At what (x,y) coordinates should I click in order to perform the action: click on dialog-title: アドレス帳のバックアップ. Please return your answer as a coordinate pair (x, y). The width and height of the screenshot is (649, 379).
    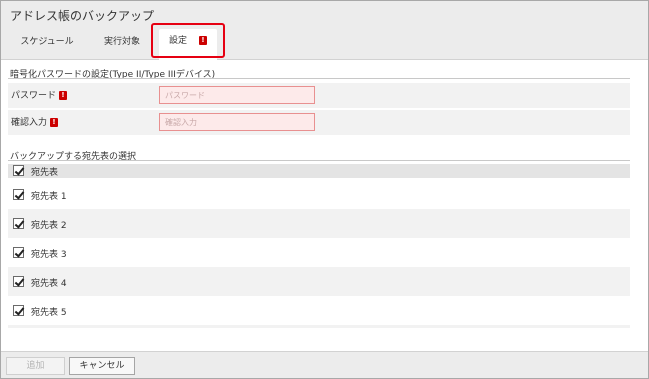
    Looking at the image, I should click on (82, 16).